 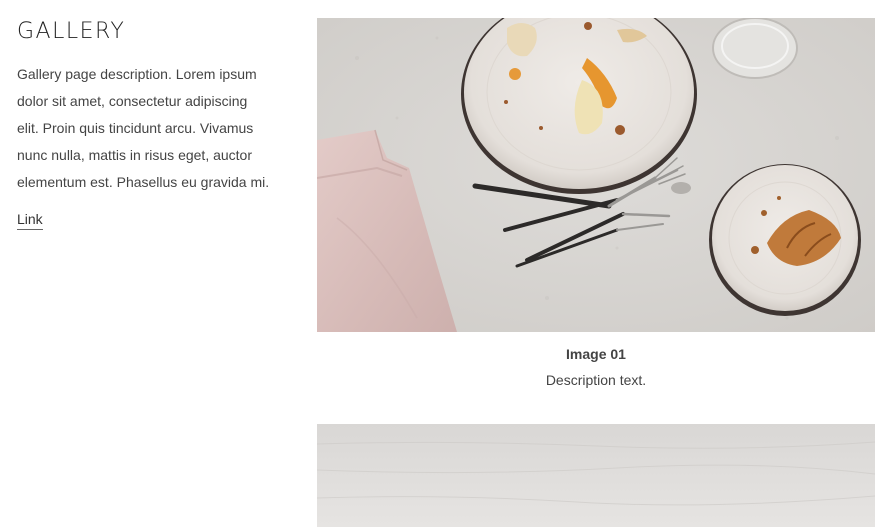 I want to click on page-title: GALLERY, so click(x=71, y=31).